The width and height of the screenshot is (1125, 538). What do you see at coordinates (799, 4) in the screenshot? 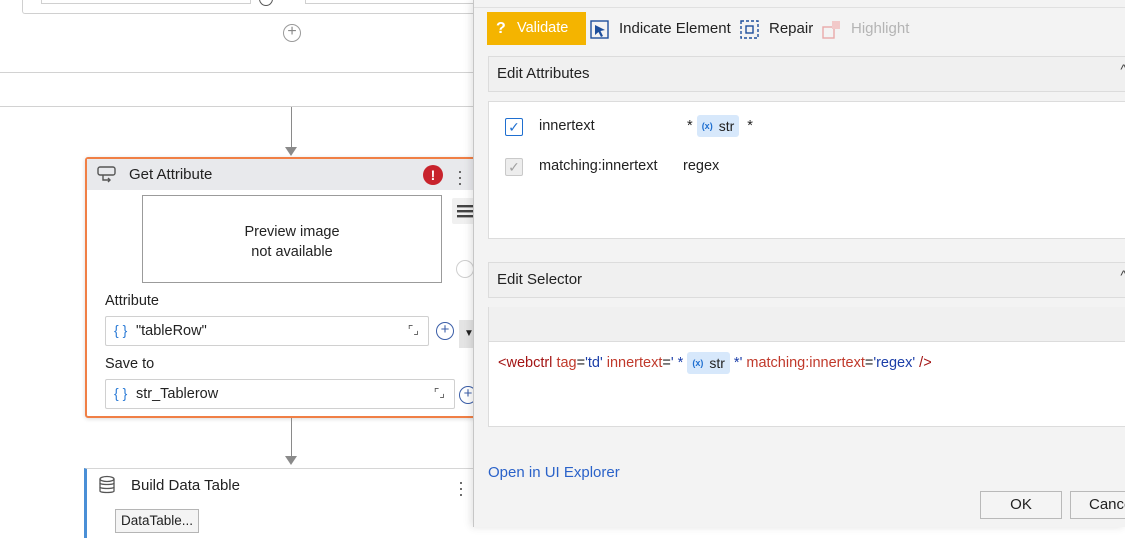
I see `dialog-titlebar` at bounding box center [799, 4].